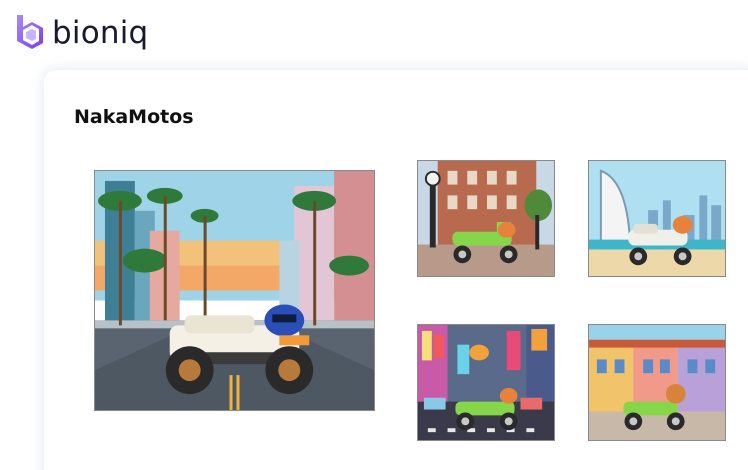  I want to click on shophouse-scooter-art, so click(657, 382).